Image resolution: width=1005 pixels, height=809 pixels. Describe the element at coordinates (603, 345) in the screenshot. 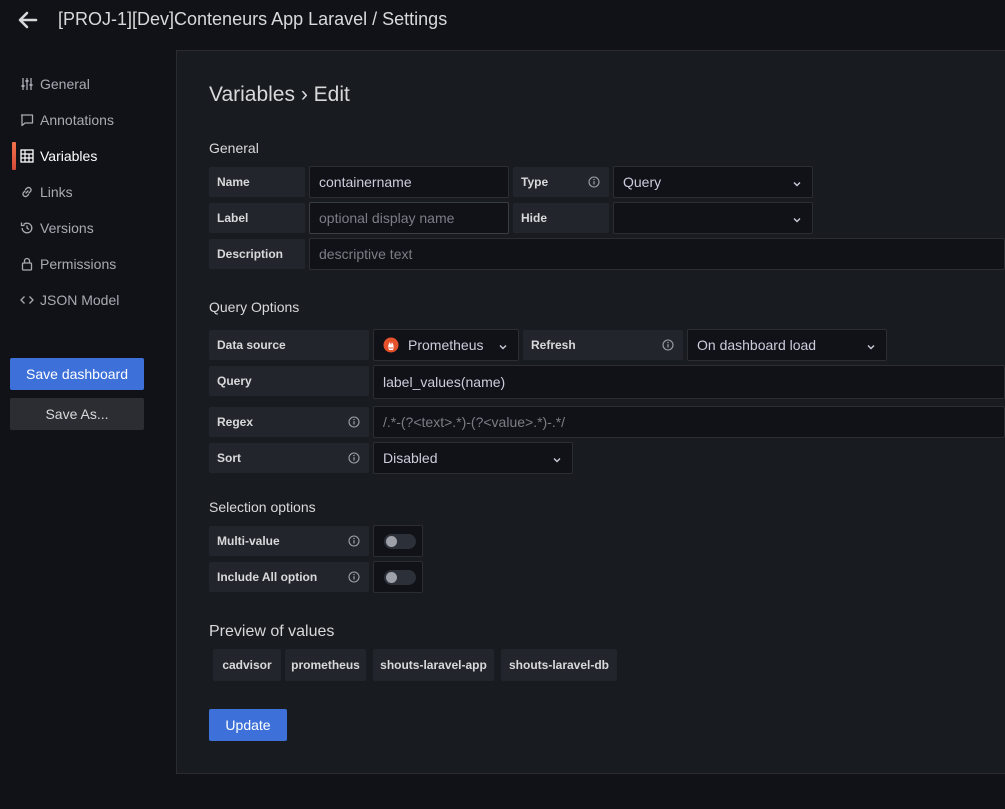

I see `refresh-label: Refresh` at that location.